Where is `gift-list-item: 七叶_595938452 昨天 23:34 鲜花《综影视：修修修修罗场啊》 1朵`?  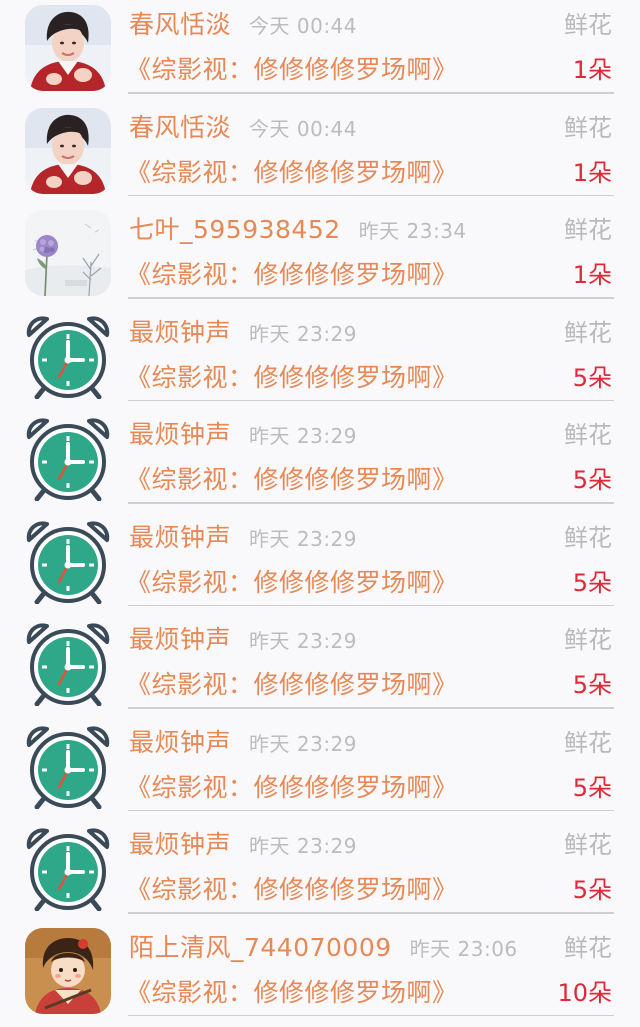 gift-list-item: 七叶_595938452 昨天 23:34 鲜花《综影视：修修修修罗场啊》 1朵 is located at coordinates (320, 256).